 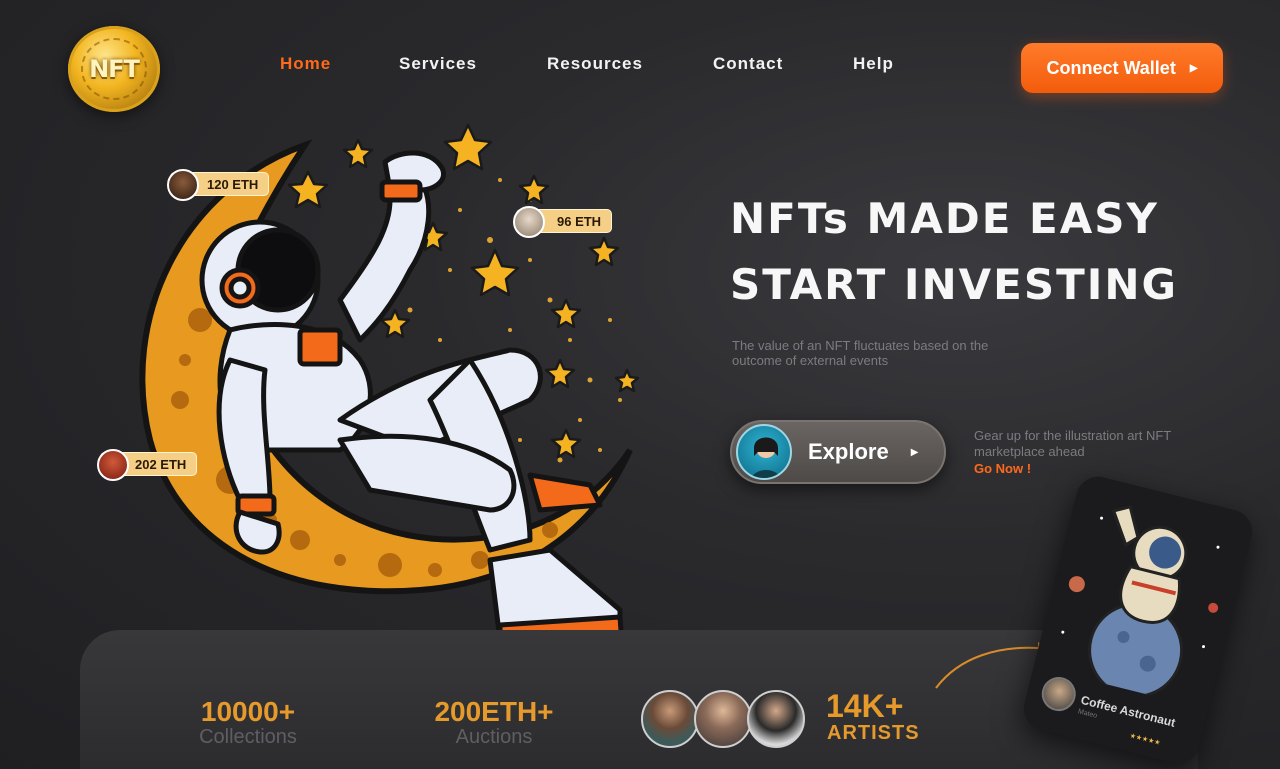 I want to click on connect-wallet-label: Connect Wallet, so click(x=1111, y=67).